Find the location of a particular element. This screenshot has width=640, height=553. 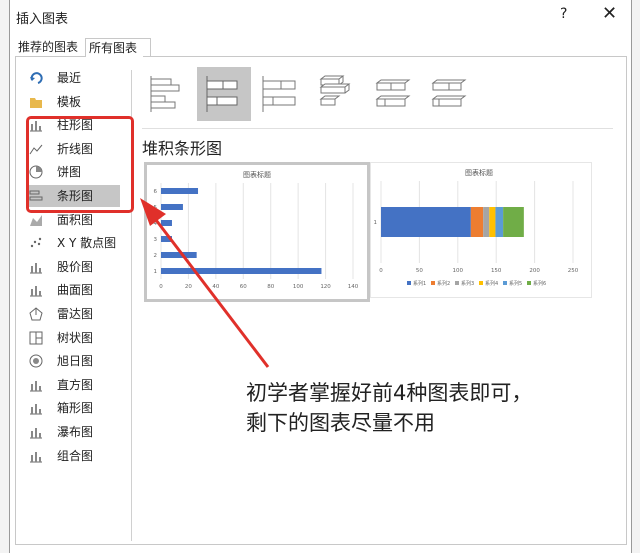

annotation-note: 初学者掌握好前4种图表即可， 剩下的图表尽量不用 is located at coordinates (389, 408).